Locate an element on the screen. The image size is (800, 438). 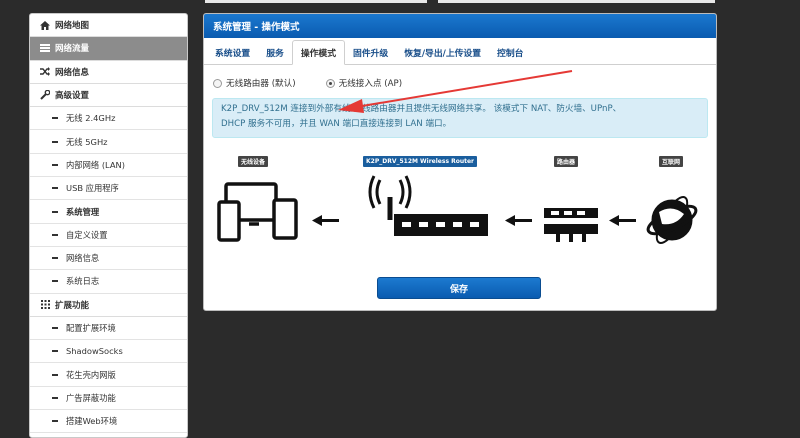
tab-firmware-upgrade: 固件升级 is located at coordinates (370, 52).